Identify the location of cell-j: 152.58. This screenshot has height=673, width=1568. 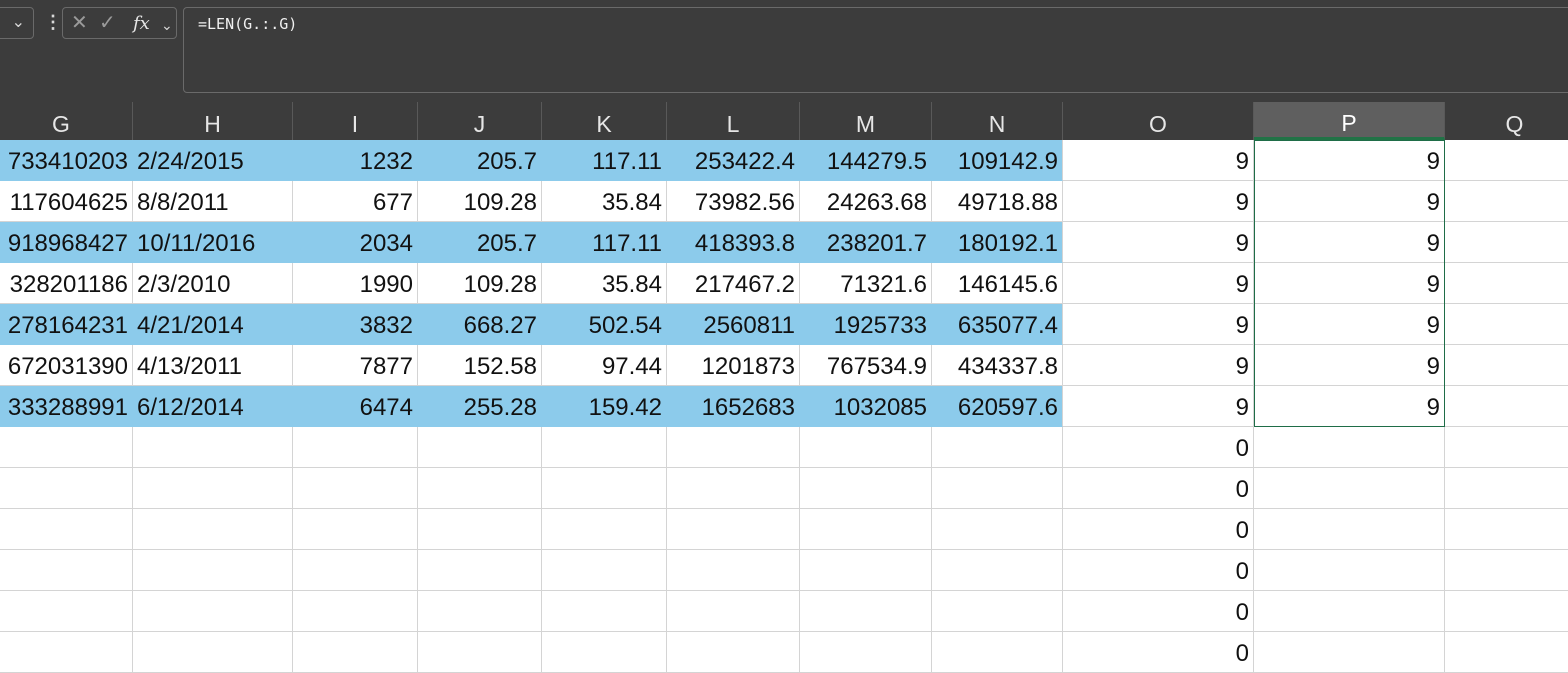
(480, 365).